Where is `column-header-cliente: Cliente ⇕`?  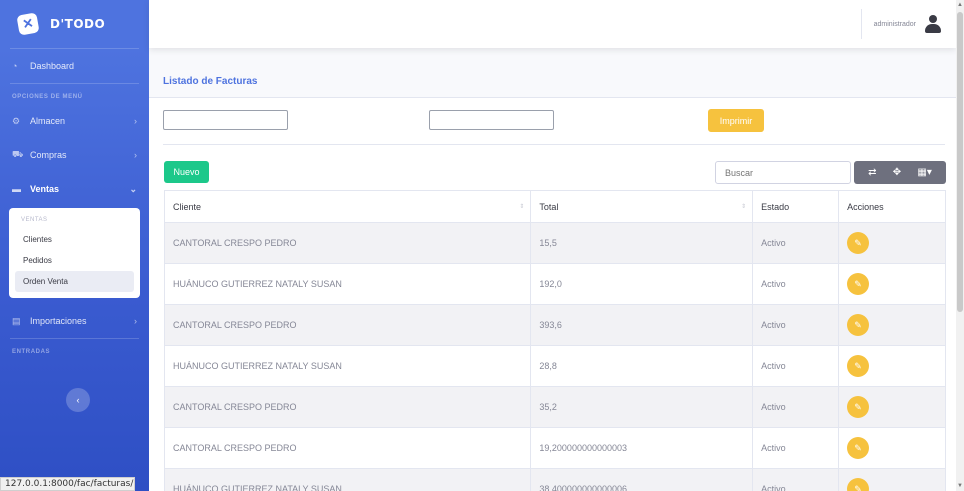
column-header-cliente: Cliente ⇕ is located at coordinates (347, 206).